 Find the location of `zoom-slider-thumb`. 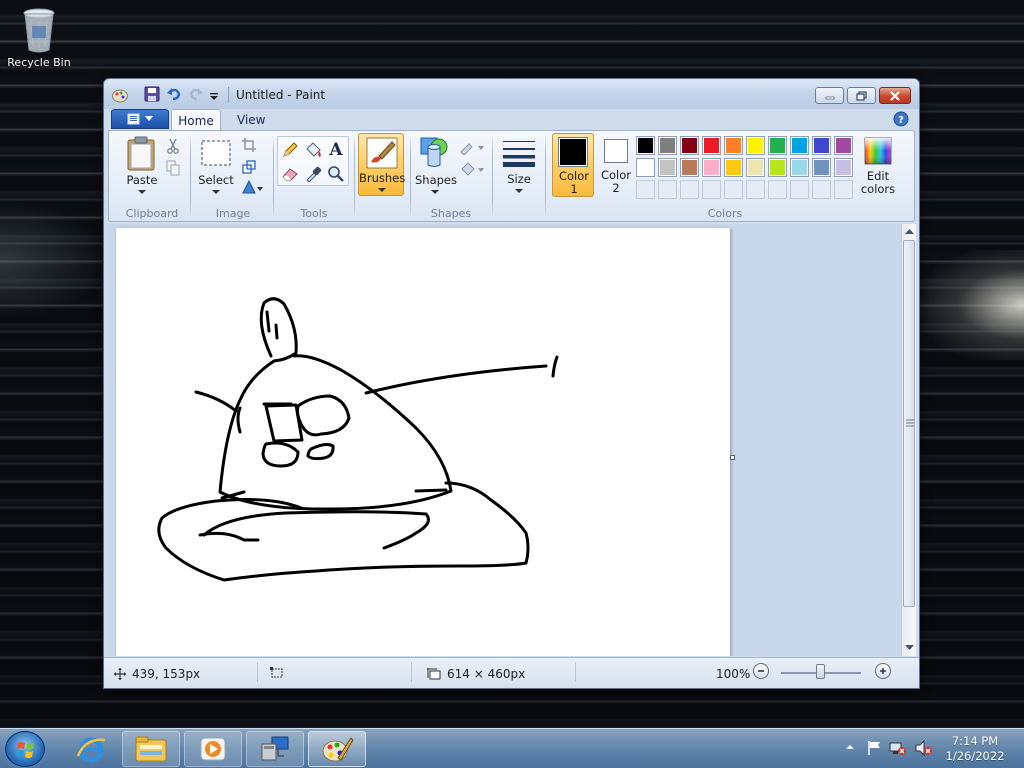

zoom-slider-thumb is located at coordinates (820, 671).